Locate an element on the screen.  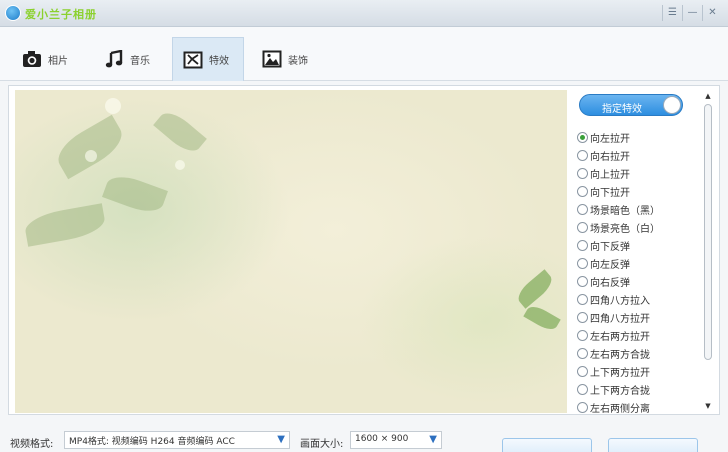
size-select: 1600 × 900 ▼ is located at coordinates (396, 440).